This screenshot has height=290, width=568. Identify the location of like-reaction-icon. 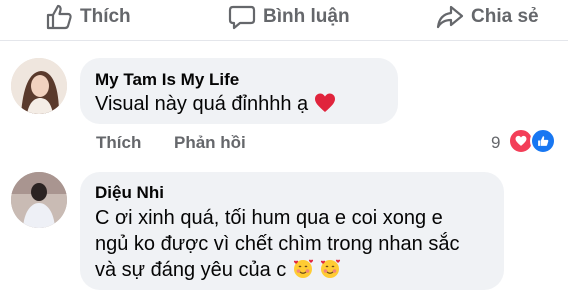
(543, 141).